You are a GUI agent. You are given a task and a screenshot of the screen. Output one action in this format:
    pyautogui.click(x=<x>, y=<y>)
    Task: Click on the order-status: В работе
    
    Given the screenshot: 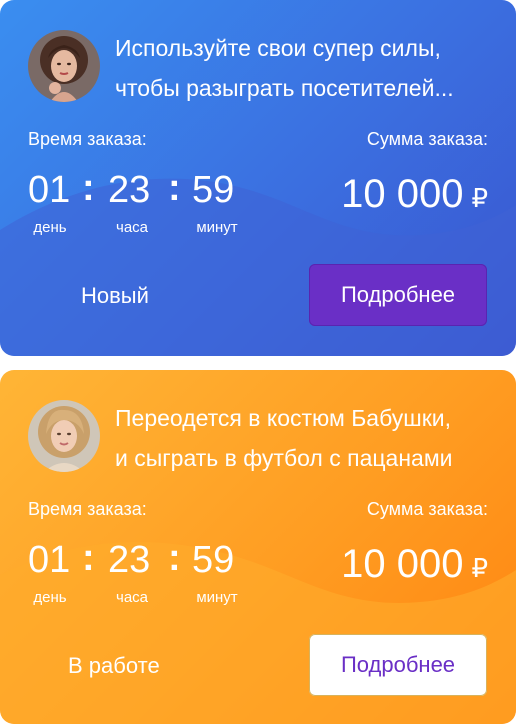 What is the action you would take?
    pyautogui.click(x=114, y=665)
    